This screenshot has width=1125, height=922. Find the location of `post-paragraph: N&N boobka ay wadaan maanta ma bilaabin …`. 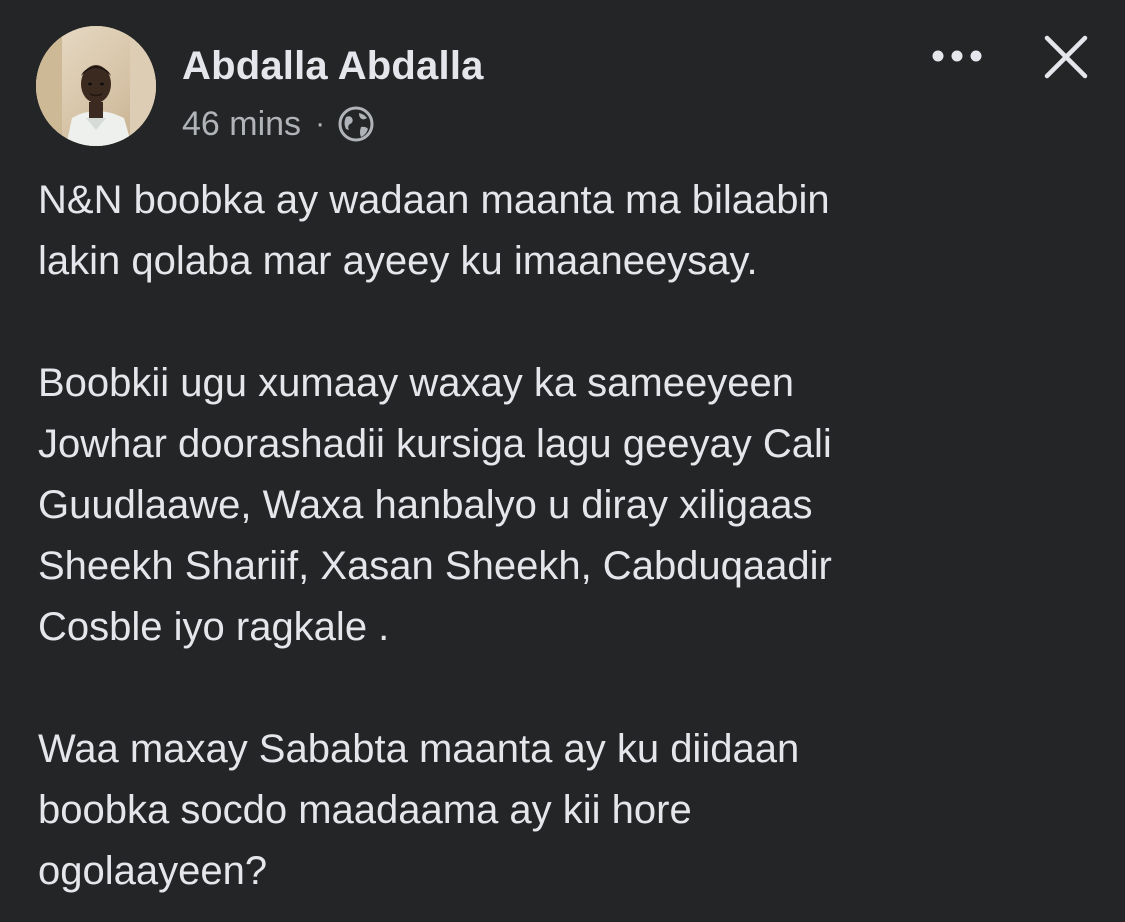

post-paragraph: N&N boobka ay wadaan maanta ma bilaabin … is located at coordinates (434, 230).